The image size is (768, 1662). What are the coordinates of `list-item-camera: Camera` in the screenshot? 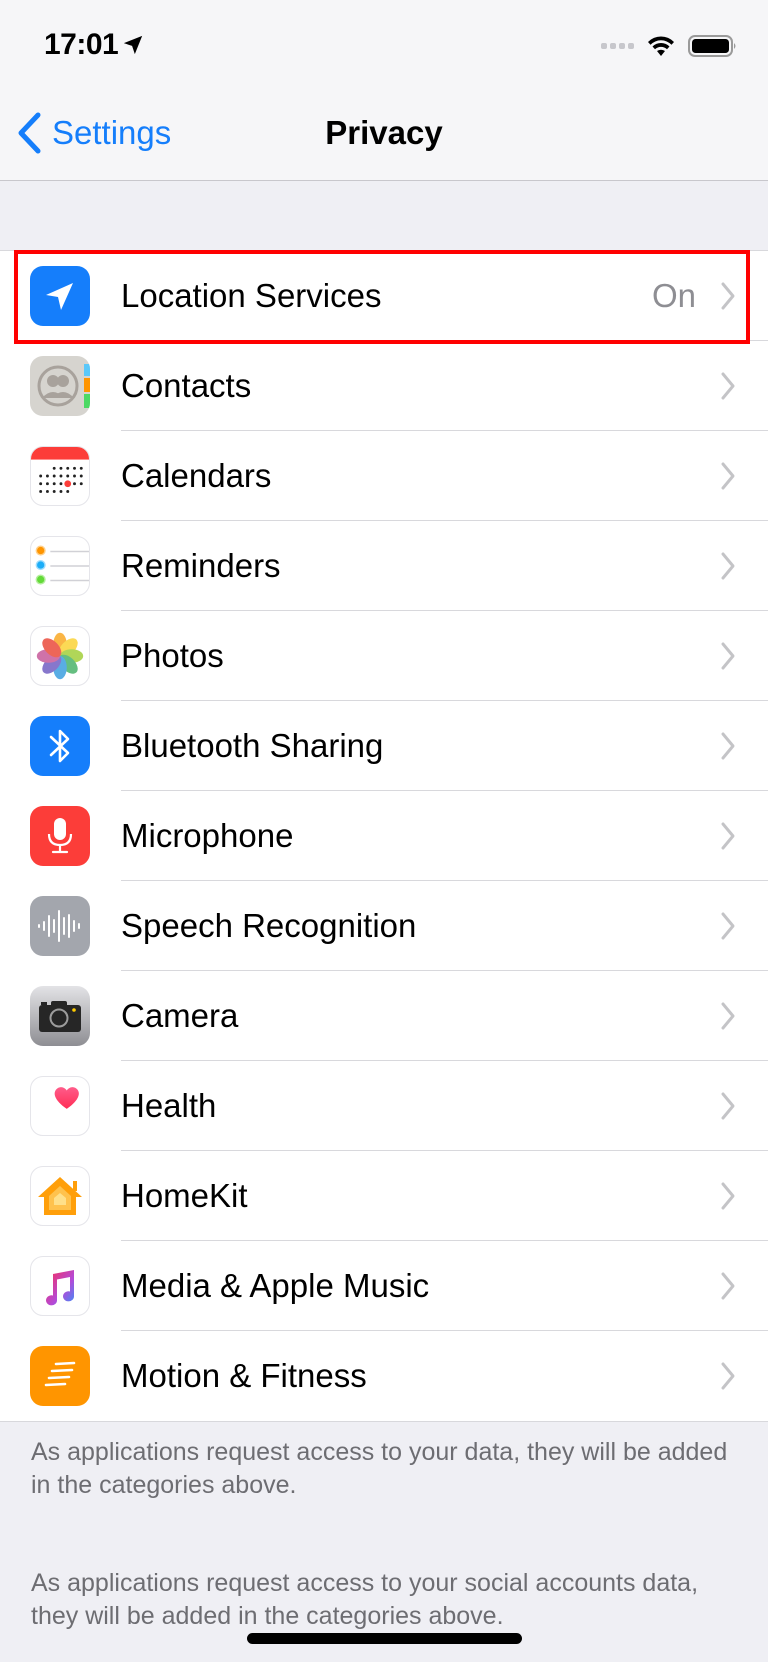 It's located at (384, 1016).